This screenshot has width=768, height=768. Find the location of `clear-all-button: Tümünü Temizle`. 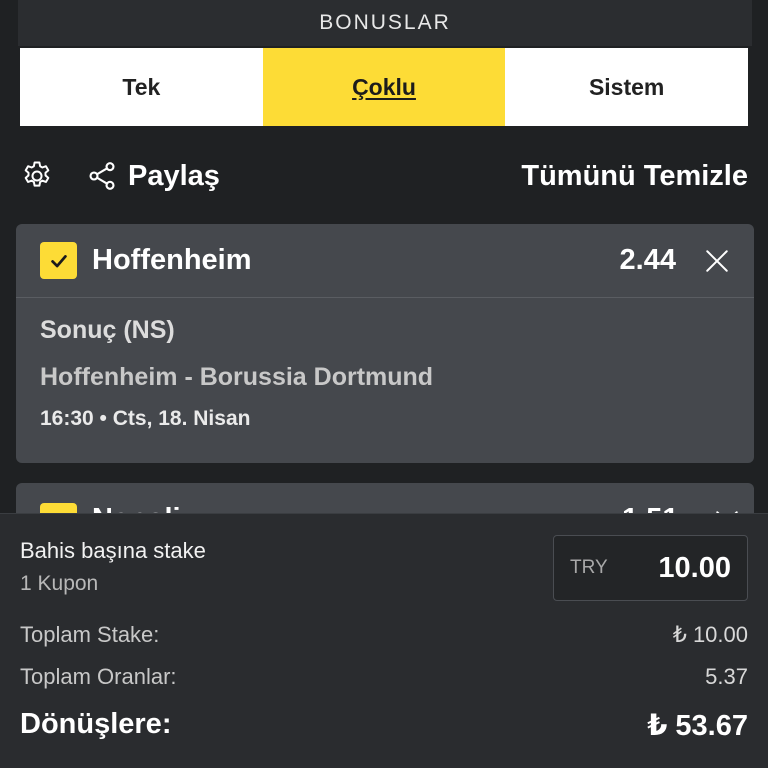

clear-all-button: Tümünü Temizle is located at coordinates (634, 176).